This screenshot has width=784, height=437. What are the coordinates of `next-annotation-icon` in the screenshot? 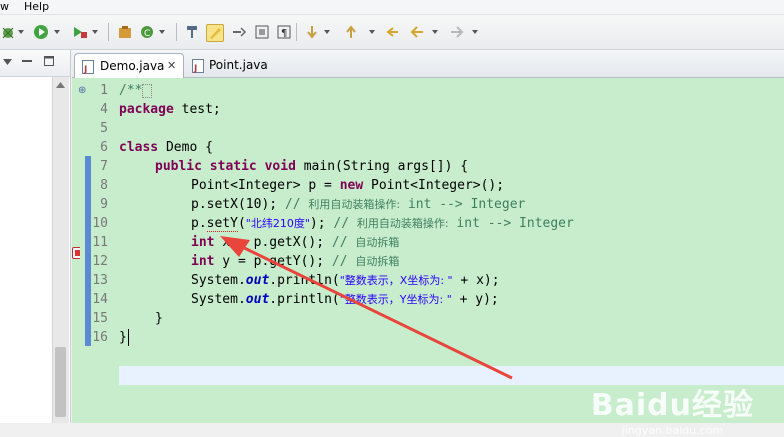 It's located at (312, 32).